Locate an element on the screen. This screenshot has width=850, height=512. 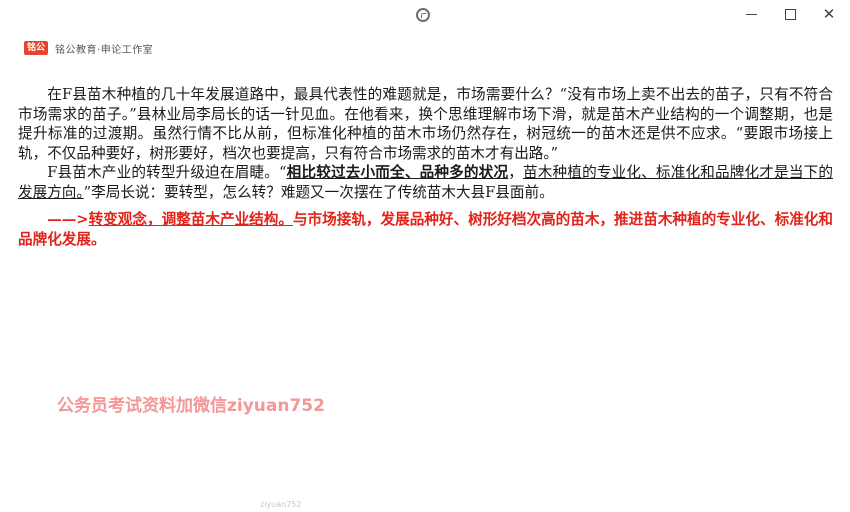
p2-bold-phrase: 相比较过去小而全、品种多的状况 is located at coordinates (397, 172).